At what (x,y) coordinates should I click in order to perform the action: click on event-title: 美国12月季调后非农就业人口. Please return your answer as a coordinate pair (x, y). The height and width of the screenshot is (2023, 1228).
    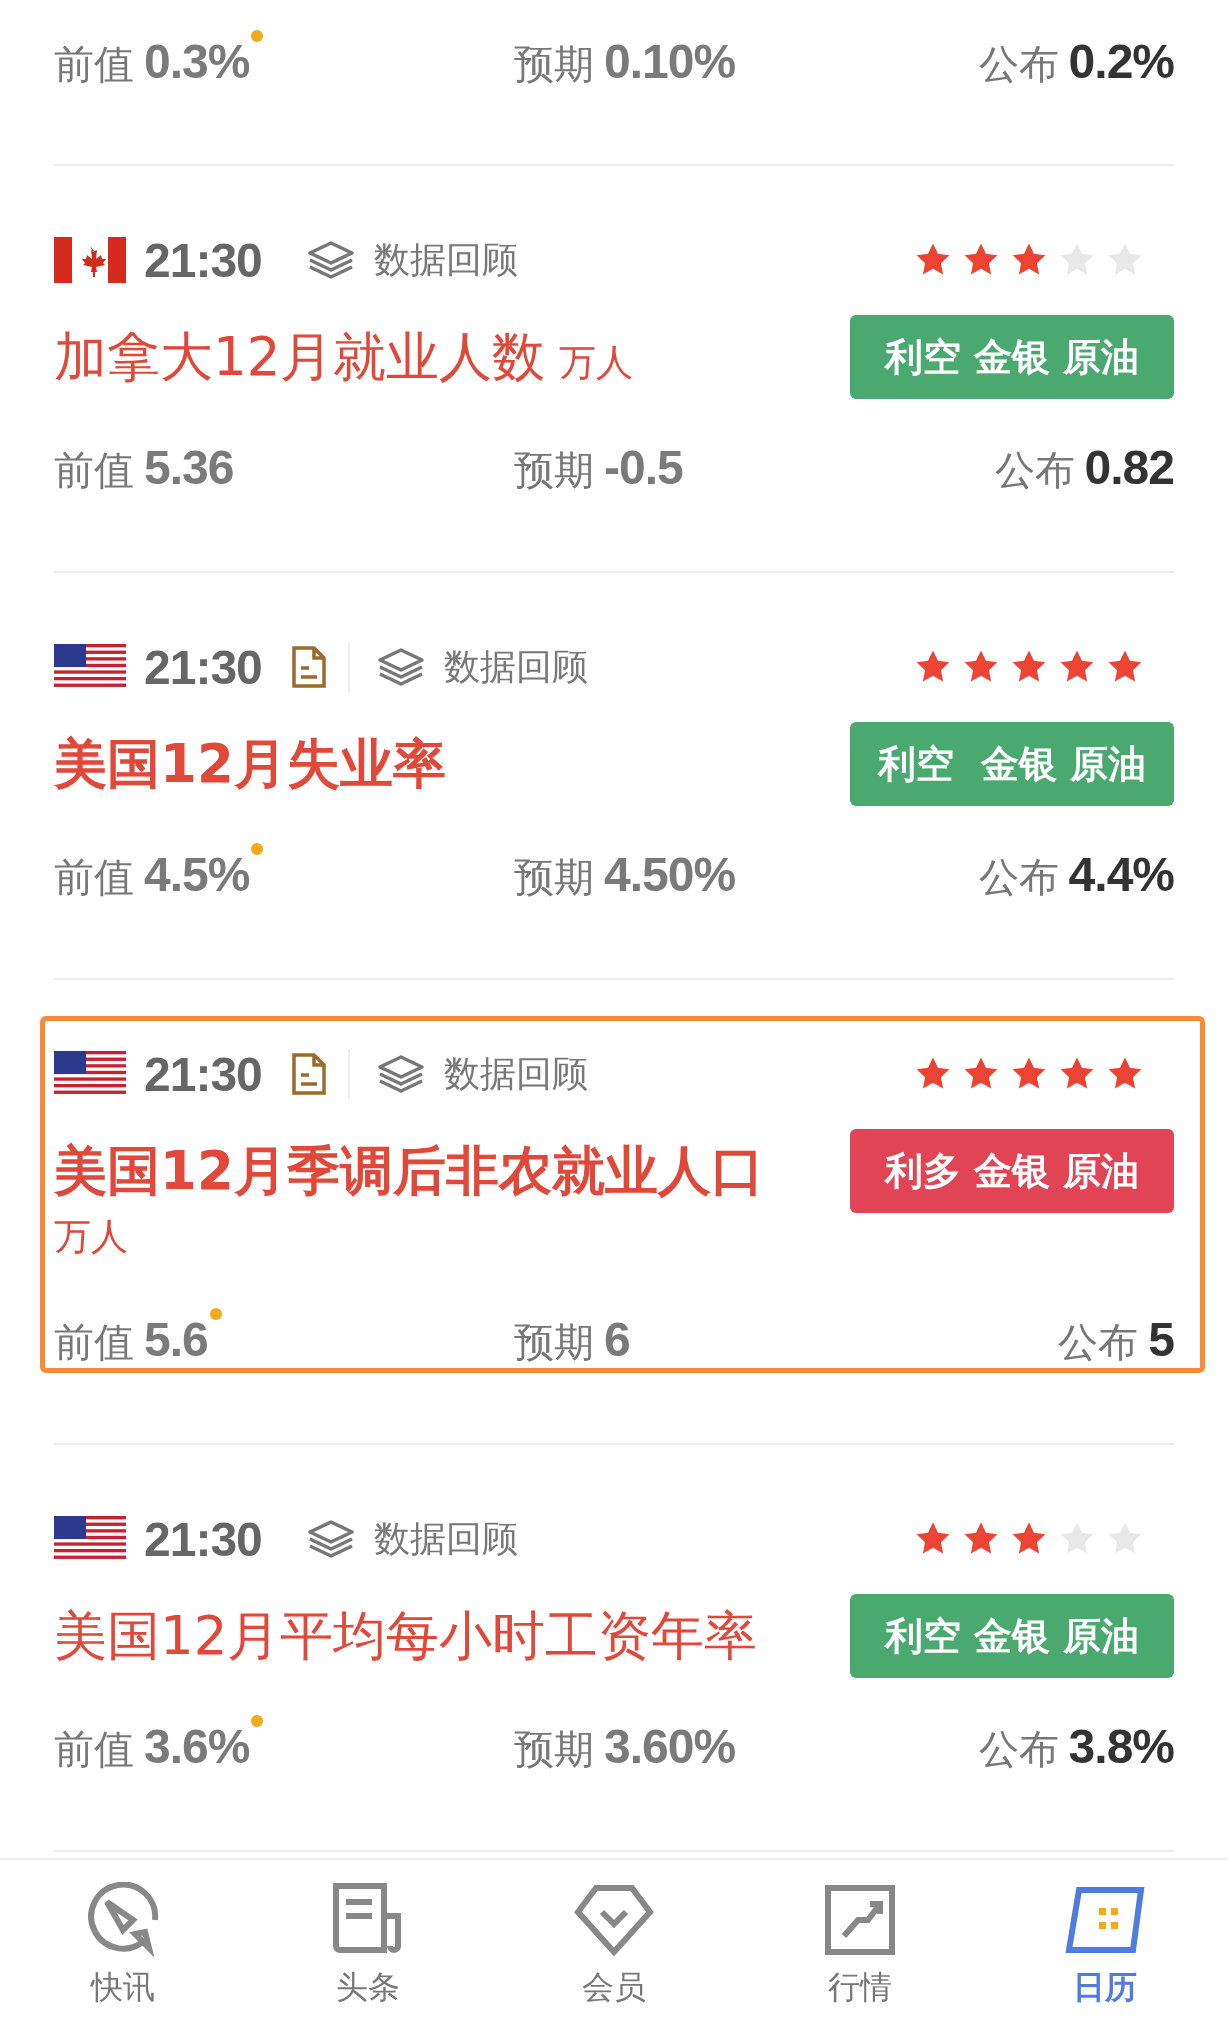
    Looking at the image, I should click on (409, 1171).